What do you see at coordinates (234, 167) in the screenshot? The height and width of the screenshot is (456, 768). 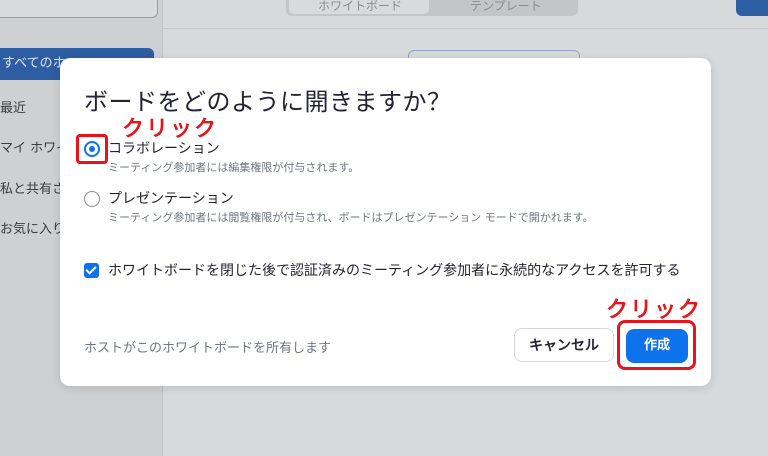 I see `option-collaboration-description: ミーティング参加者には編集権限が付与されます。` at bounding box center [234, 167].